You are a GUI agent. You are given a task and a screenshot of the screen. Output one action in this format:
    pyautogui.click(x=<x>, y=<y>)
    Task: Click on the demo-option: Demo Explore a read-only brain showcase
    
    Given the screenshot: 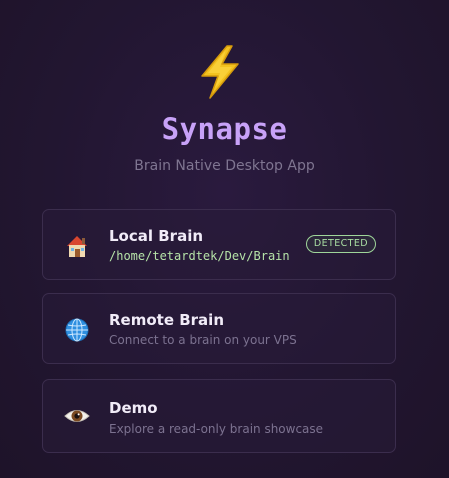 What is the action you would take?
    pyautogui.click(x=219, y=416)
    